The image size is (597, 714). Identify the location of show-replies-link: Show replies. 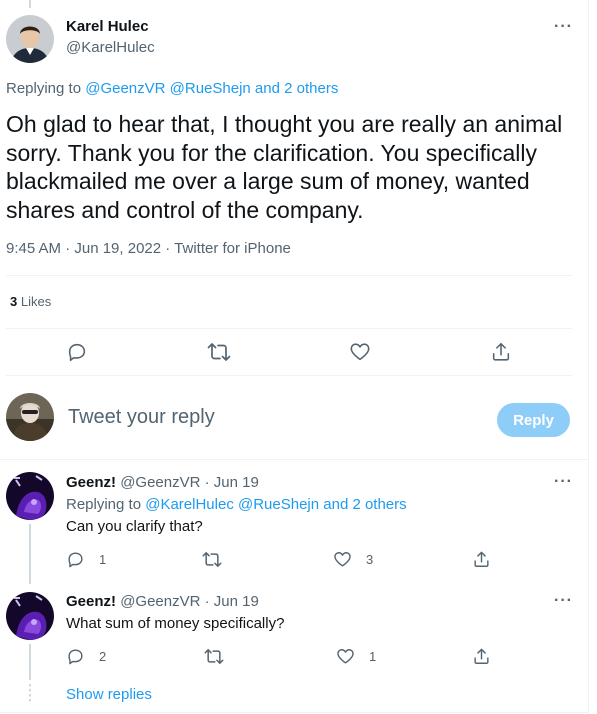
(109, 694).